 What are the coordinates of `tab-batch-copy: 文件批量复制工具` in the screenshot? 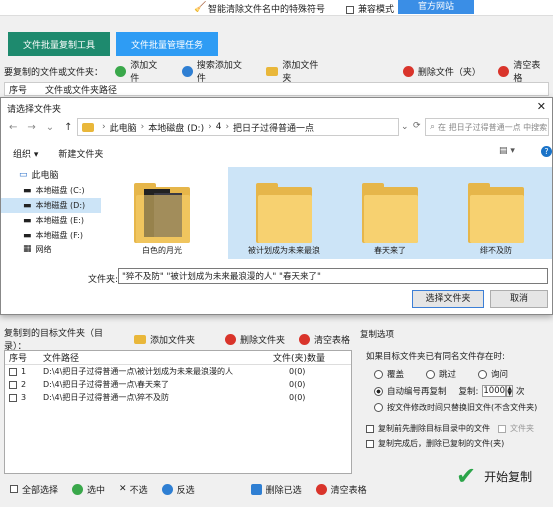 It's located at (59, 44).